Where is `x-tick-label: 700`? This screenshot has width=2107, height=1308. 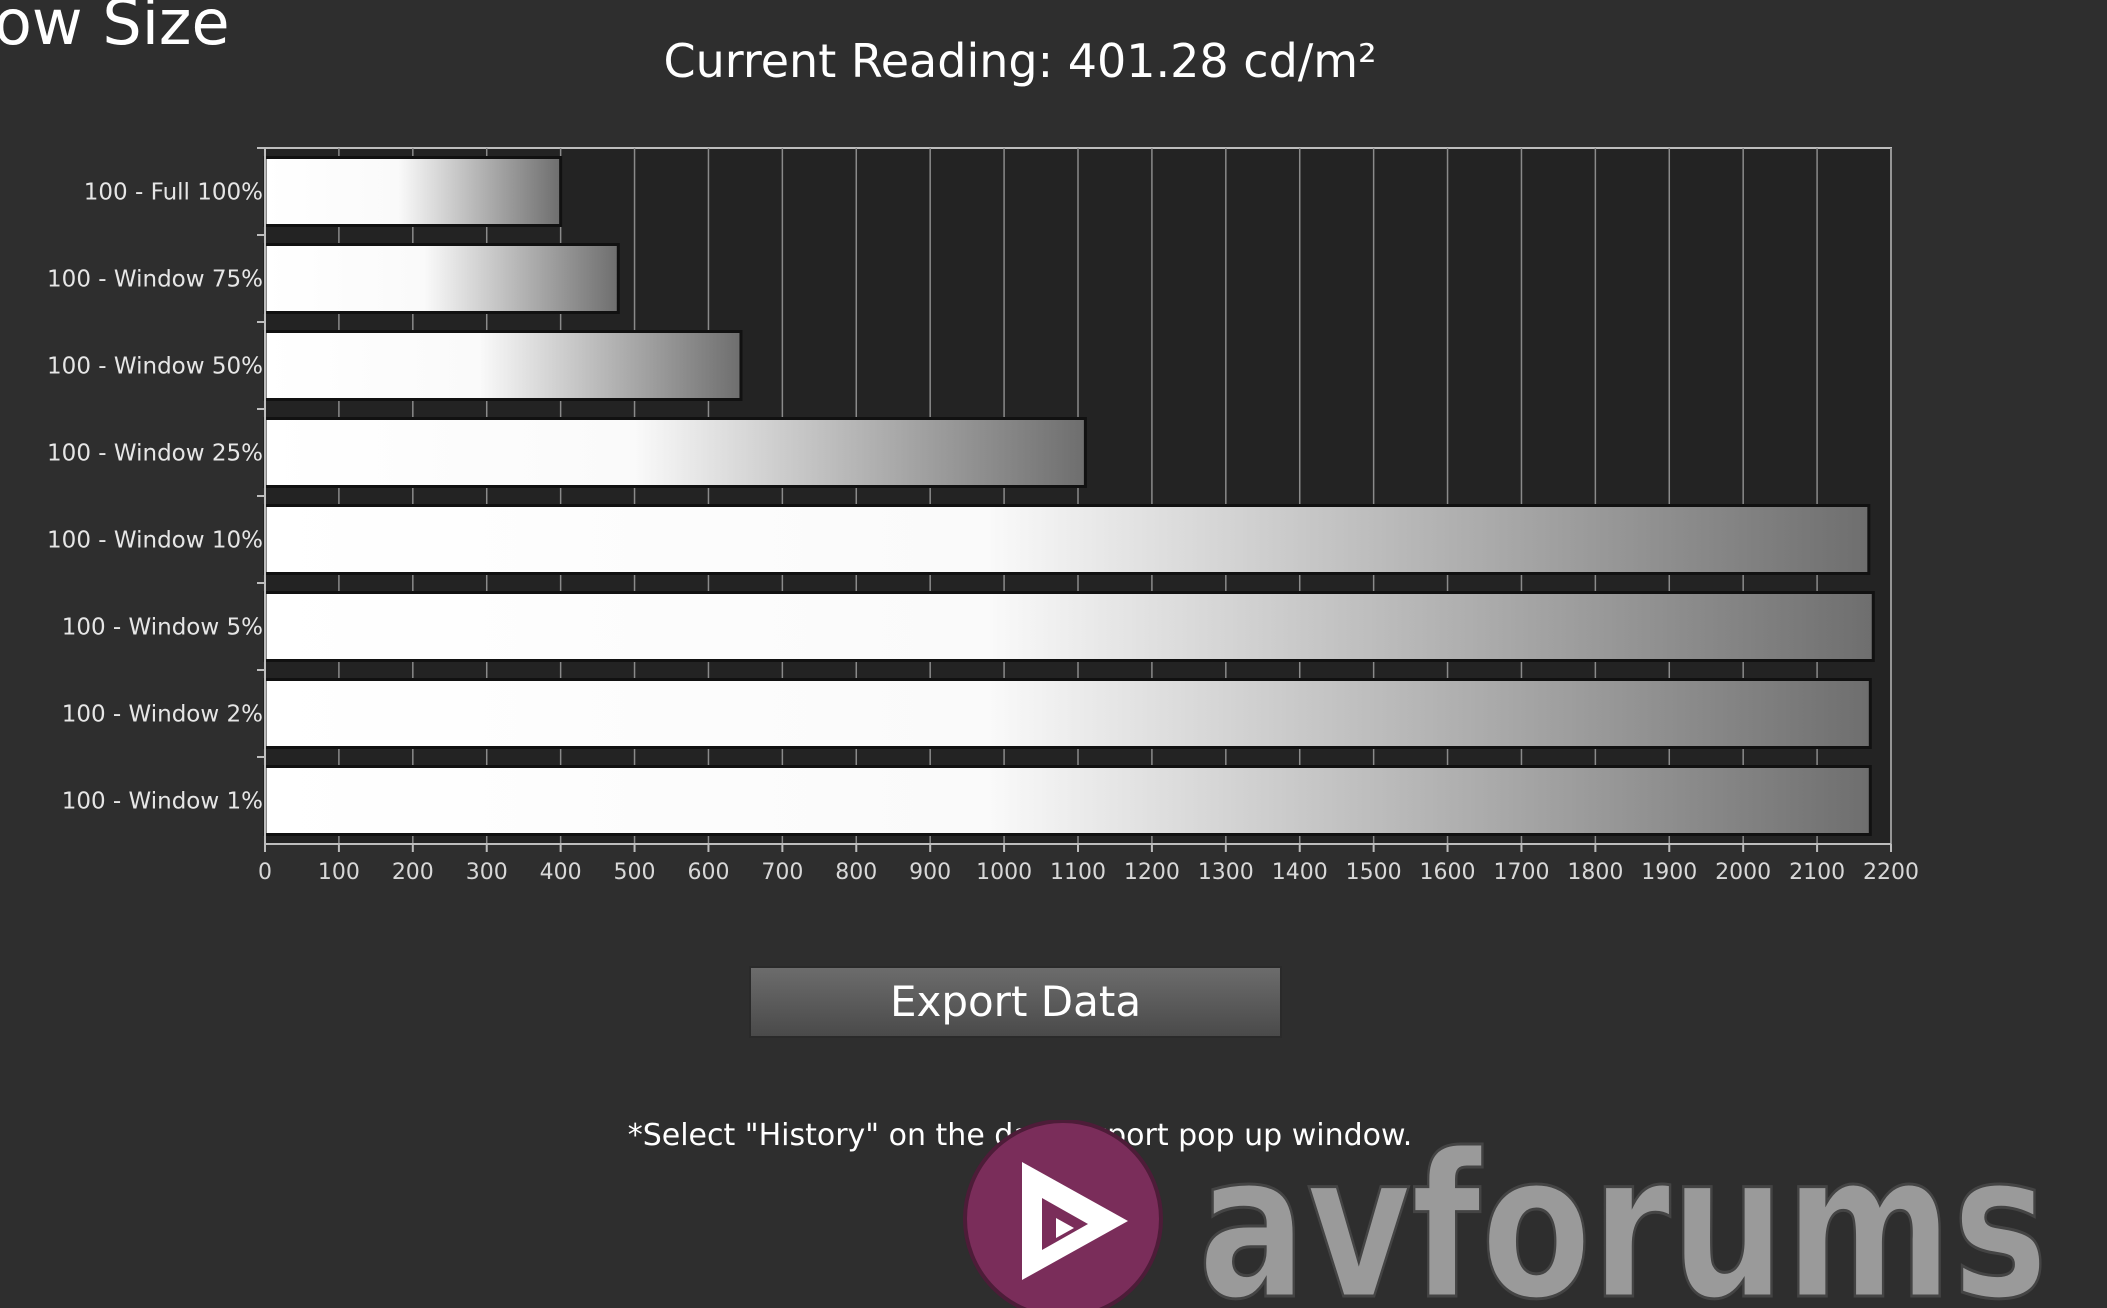 x-tick-label: 700 is located at coordinates (782, 872).